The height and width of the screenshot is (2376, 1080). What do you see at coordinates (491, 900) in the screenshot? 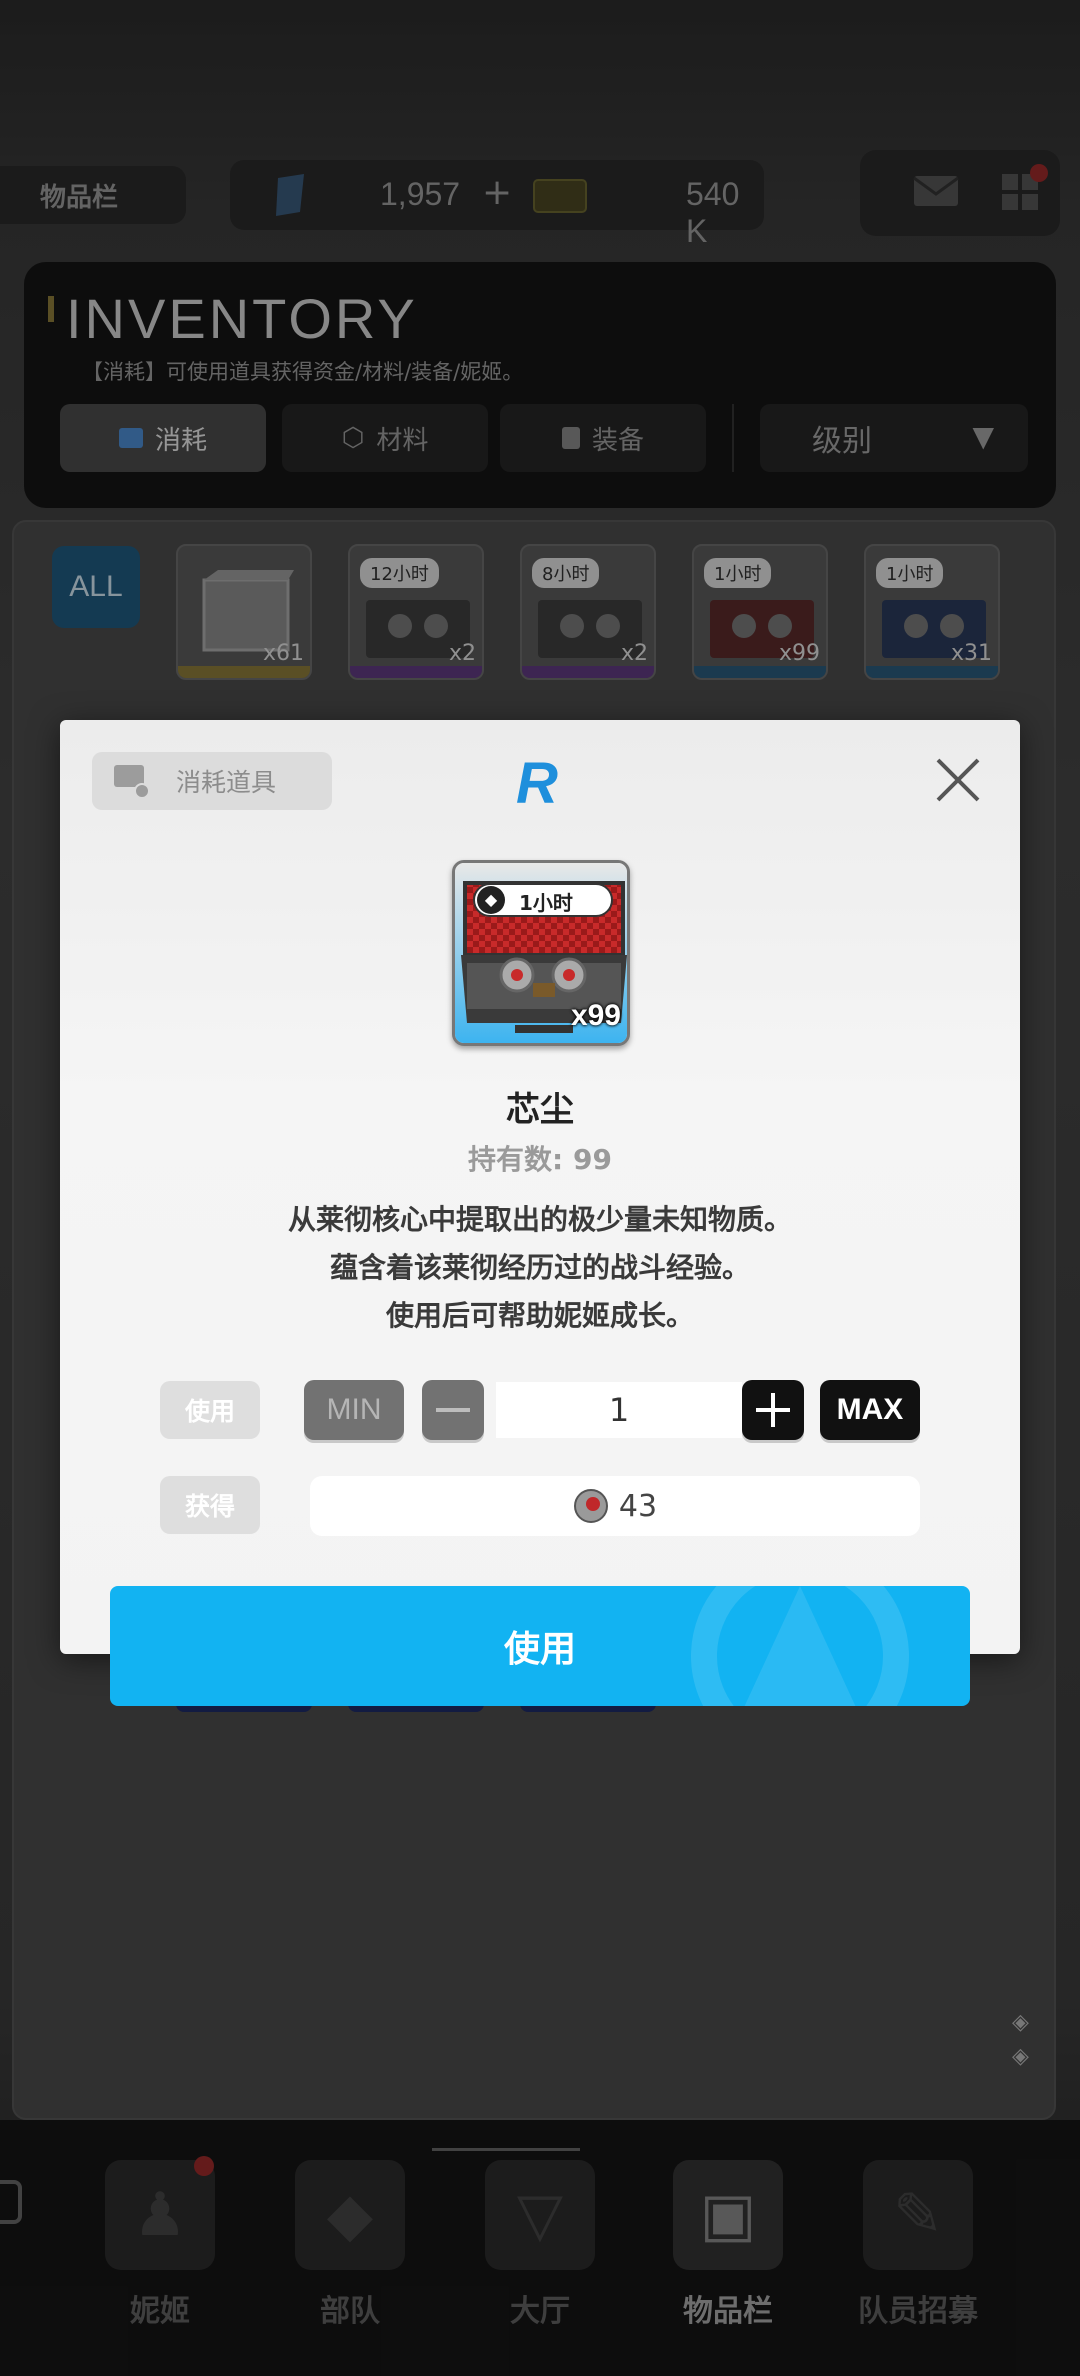
I see `cube-icon: ◆` at bounding box center [491, 900].